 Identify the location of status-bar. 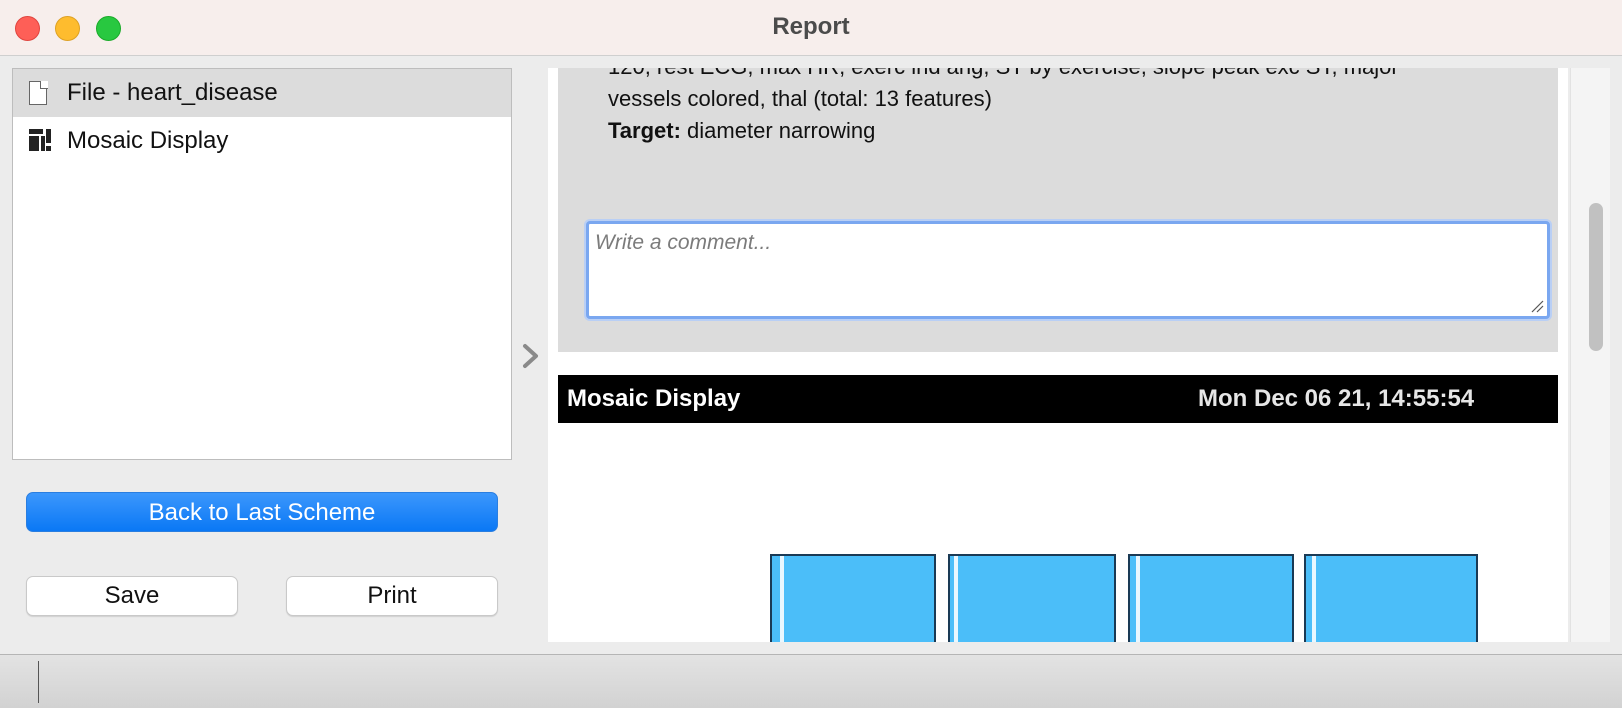
(811, 681).